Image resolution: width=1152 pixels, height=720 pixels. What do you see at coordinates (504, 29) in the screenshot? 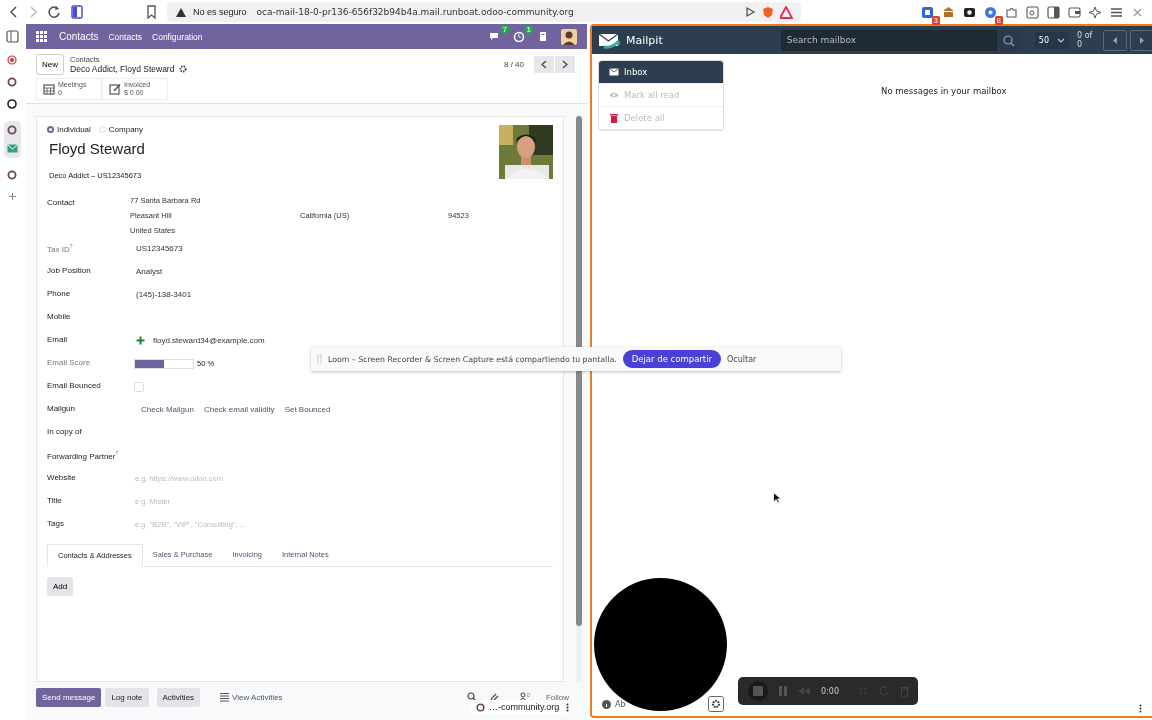
I see `counter-badge: 7` at bounding box center [504, 29].